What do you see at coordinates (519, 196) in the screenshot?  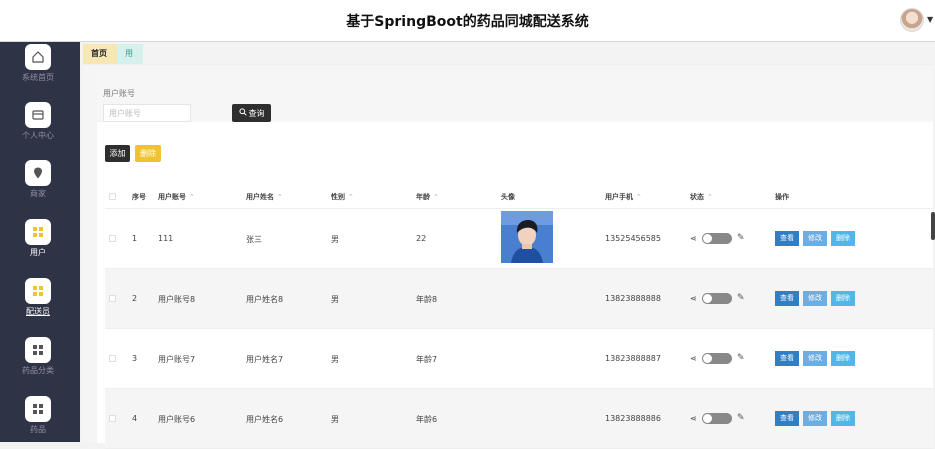 I see `table-header: 序号 用户账号 ⌃ 用户姓名 ⌃ 性别 ⌃ 年龄 ⌃ 头像 用户手机 ⌃ 状态 ⌃ 操作` at bounding box center [519, 196].